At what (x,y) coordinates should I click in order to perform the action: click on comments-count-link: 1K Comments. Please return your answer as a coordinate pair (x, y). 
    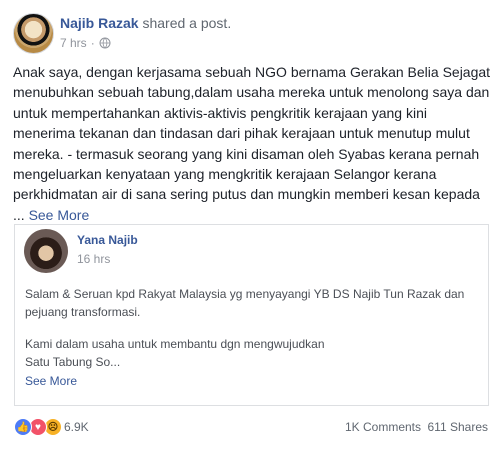
    Looking at the image, I should click on (383, 427).